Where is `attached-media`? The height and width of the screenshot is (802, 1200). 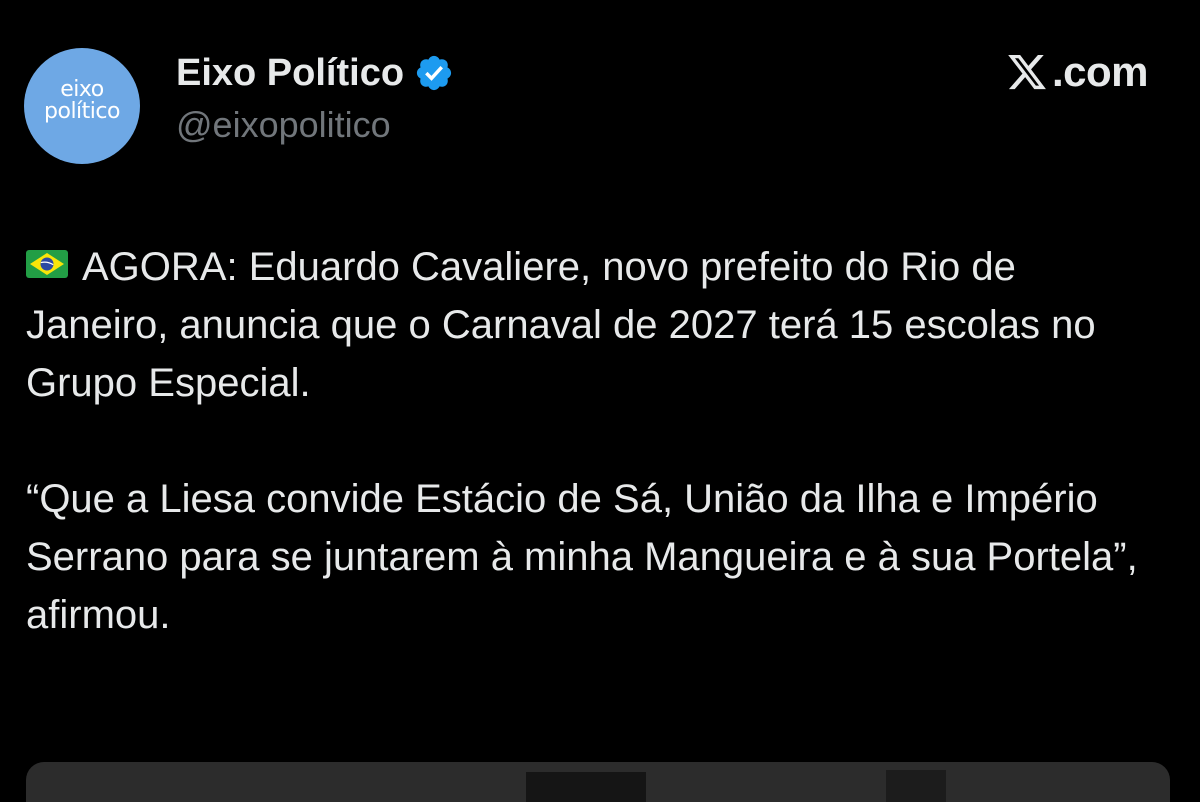
attached-media is located at coordinates (598, 782).